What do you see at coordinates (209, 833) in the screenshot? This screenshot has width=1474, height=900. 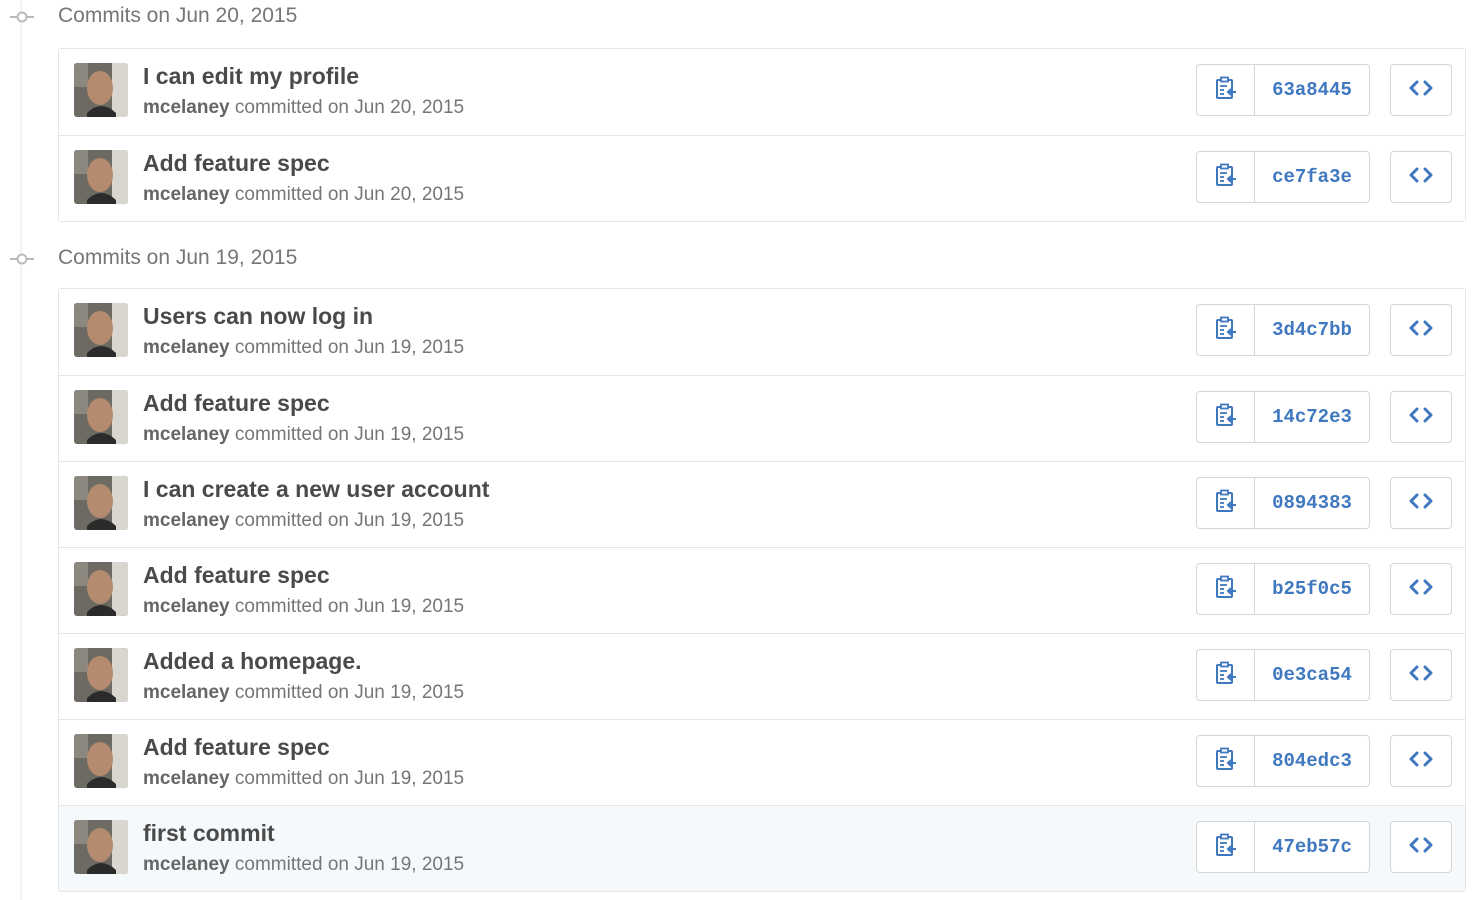 I see `commit-title: first commit` at bounding box center [209, 833].